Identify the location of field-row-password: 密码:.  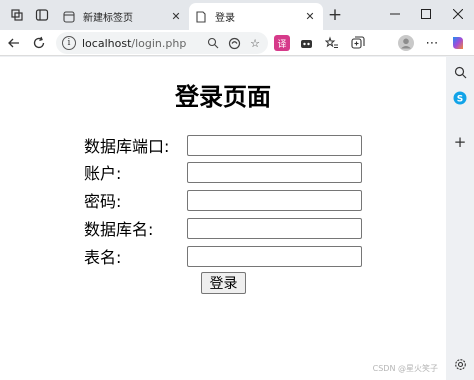
(223, 200).